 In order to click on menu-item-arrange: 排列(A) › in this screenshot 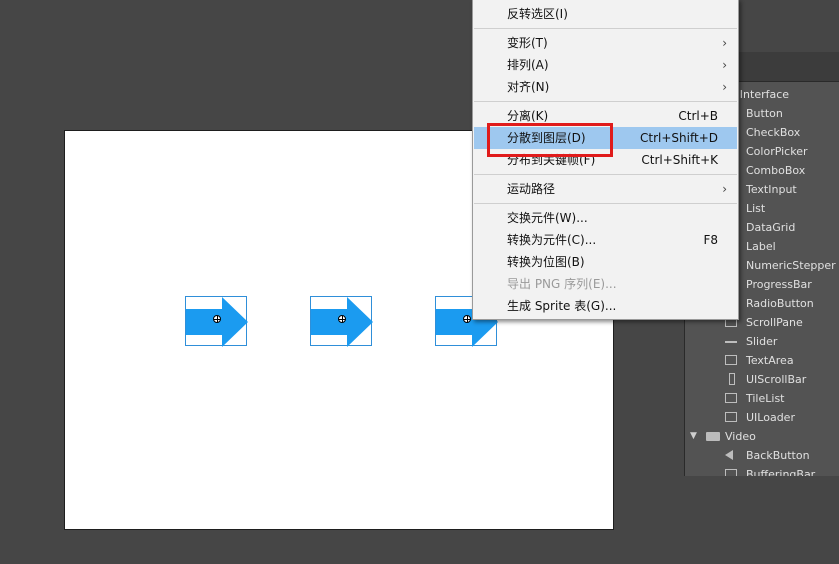, I will do `click(605, 65)`.